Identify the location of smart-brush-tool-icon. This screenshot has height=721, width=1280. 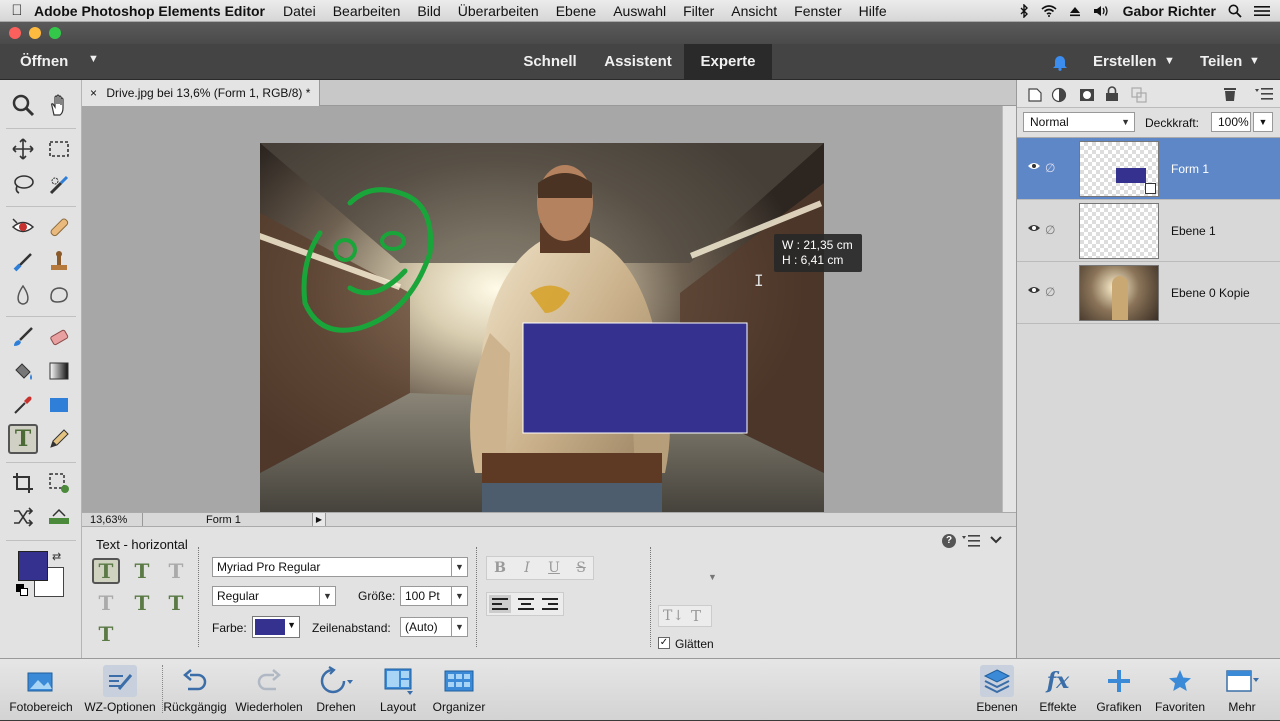
(23, 261).